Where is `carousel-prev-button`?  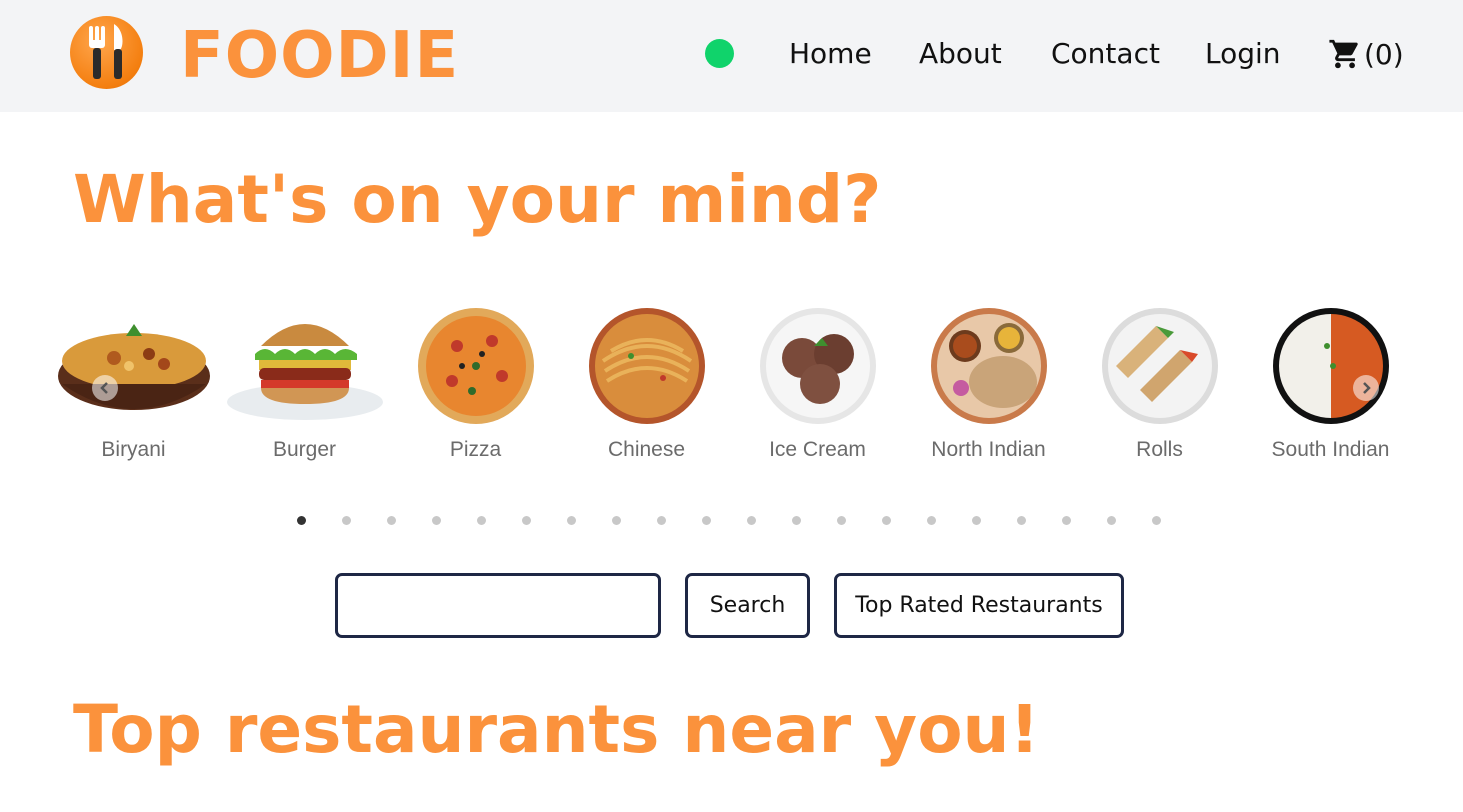
carousel-prev-button is located at coordinates (105, 388).